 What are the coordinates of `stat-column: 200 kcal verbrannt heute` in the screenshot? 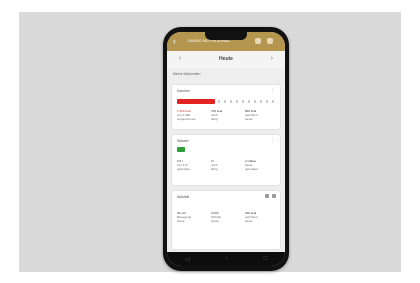 It's located at (260, 217).